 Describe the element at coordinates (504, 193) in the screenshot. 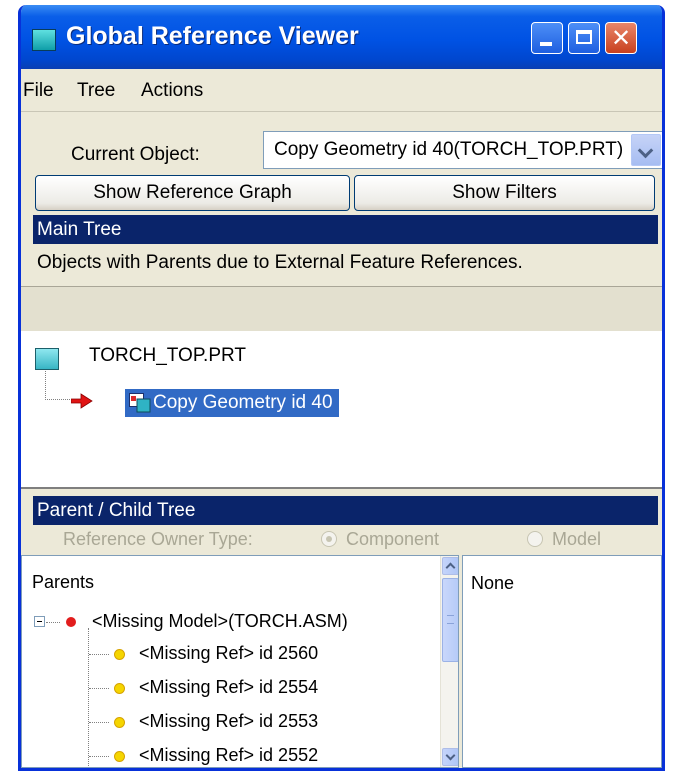

I see `show-filters-button: Show Filters` at that location.